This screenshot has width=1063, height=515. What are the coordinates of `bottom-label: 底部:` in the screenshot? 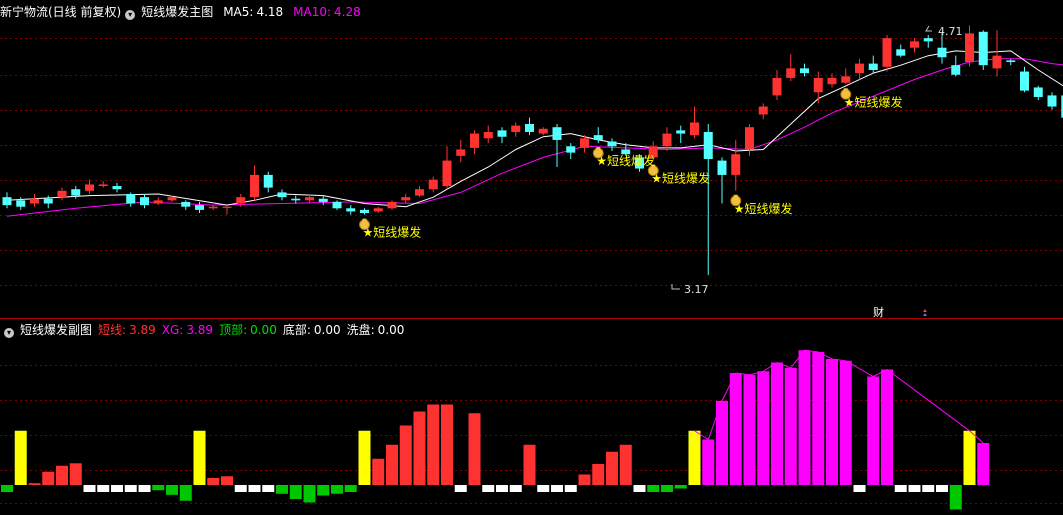 It's located at (296, 330).